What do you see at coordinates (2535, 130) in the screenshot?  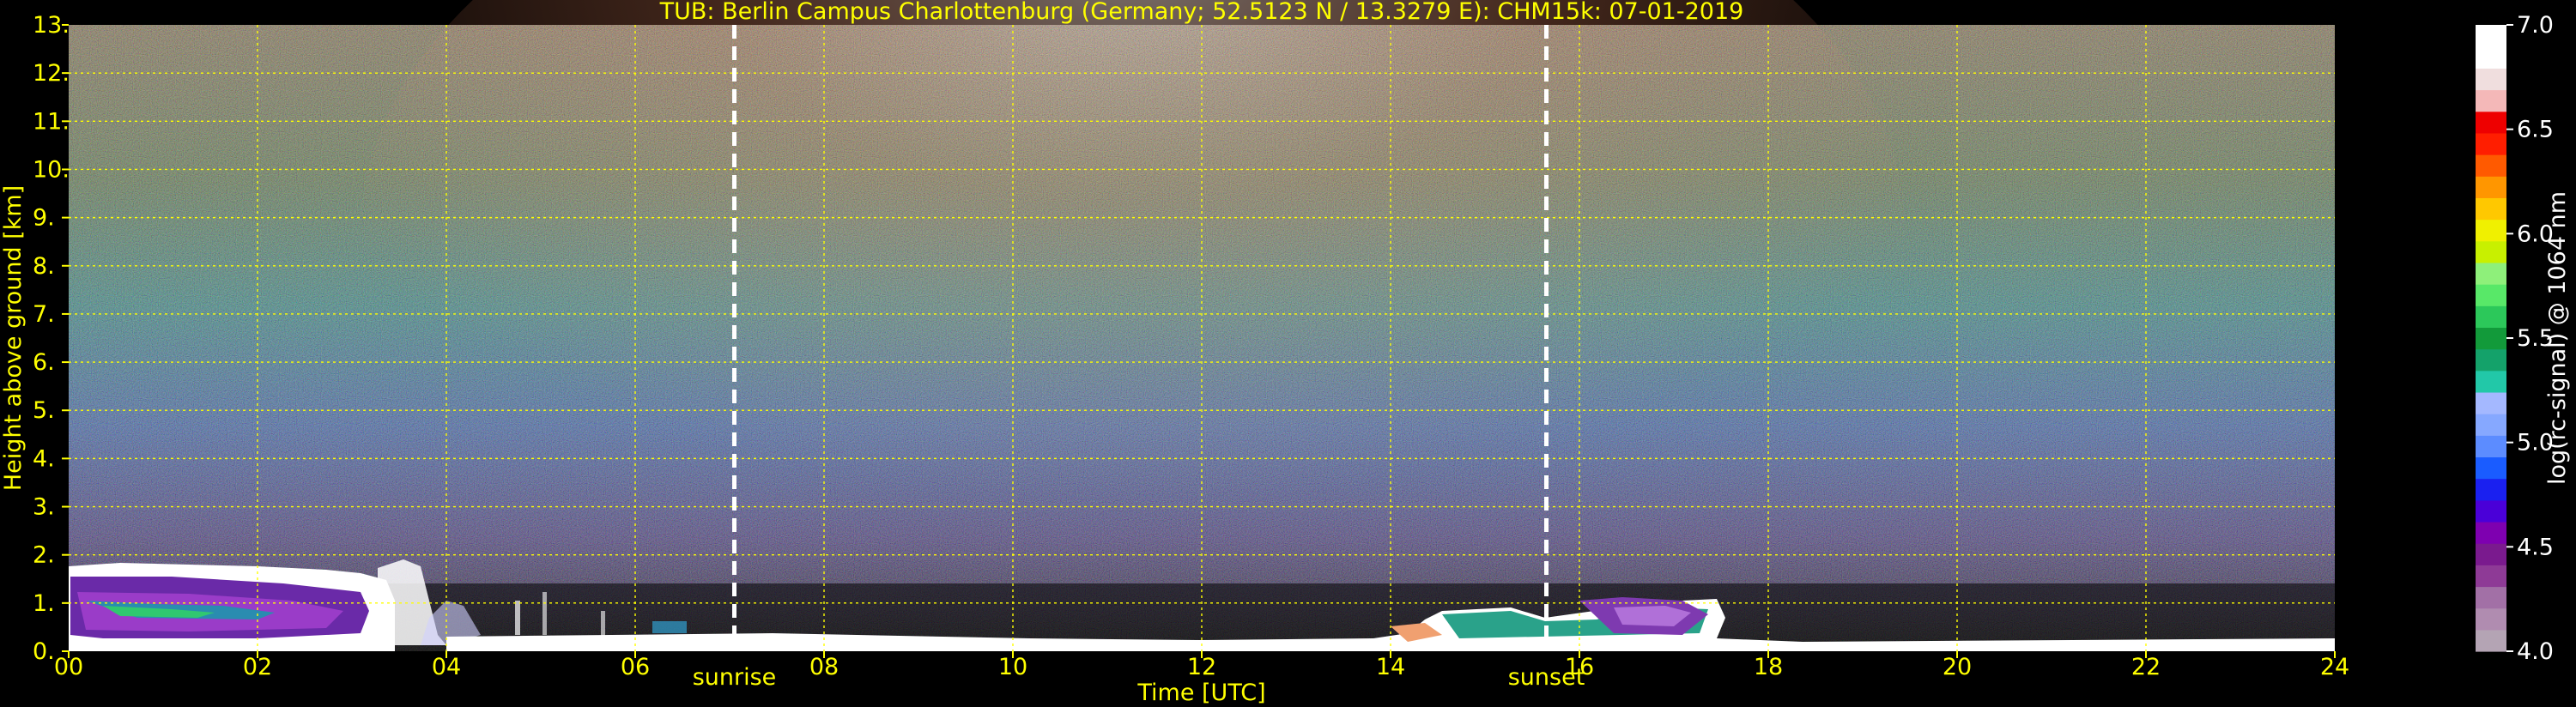 I see `colorbar-tick-label: 6.5` at bounding box center [2535, 130].